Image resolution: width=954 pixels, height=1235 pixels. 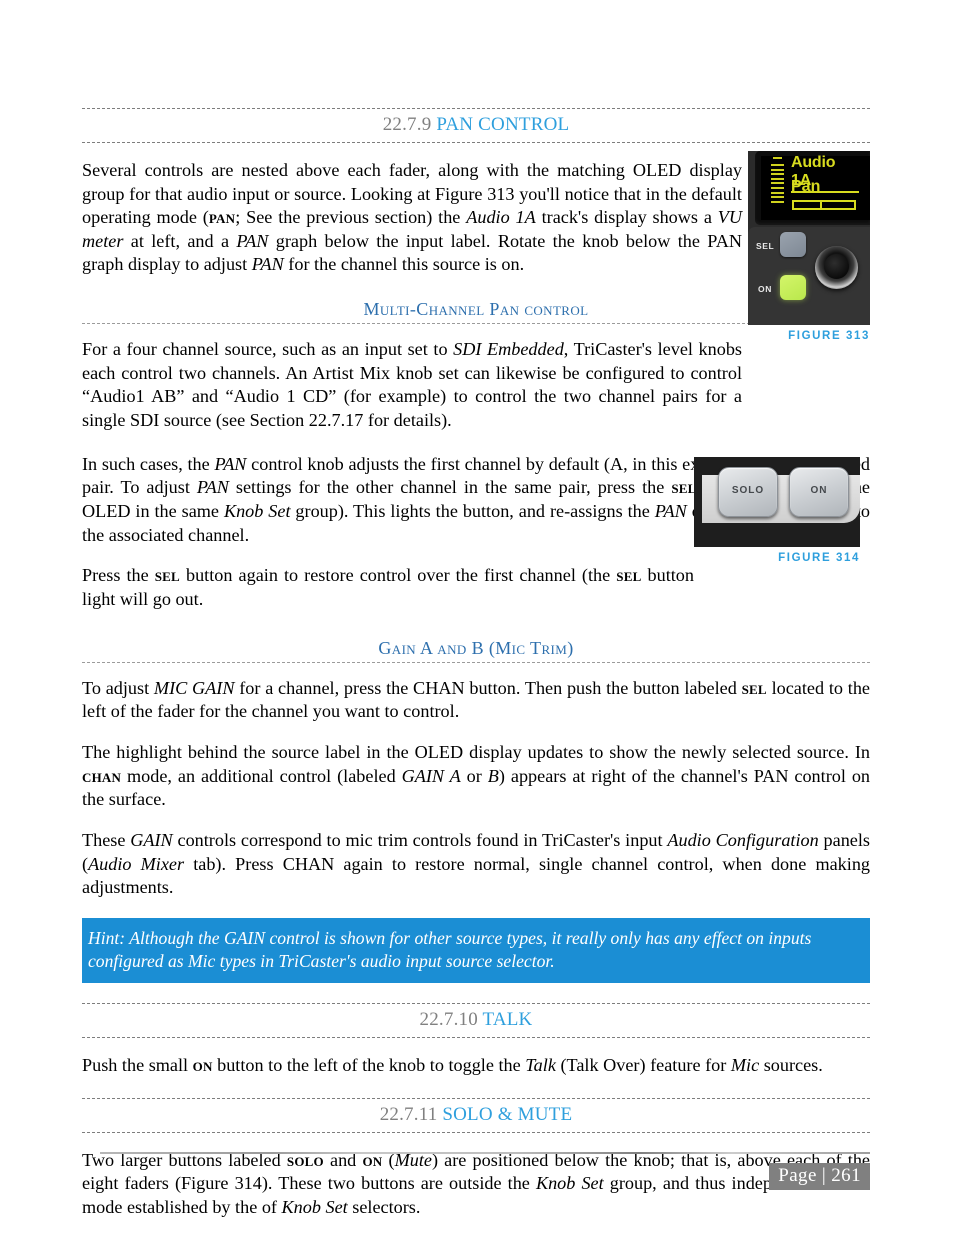 I want to click on text-run-italic: B, so click(x=493, y=775).